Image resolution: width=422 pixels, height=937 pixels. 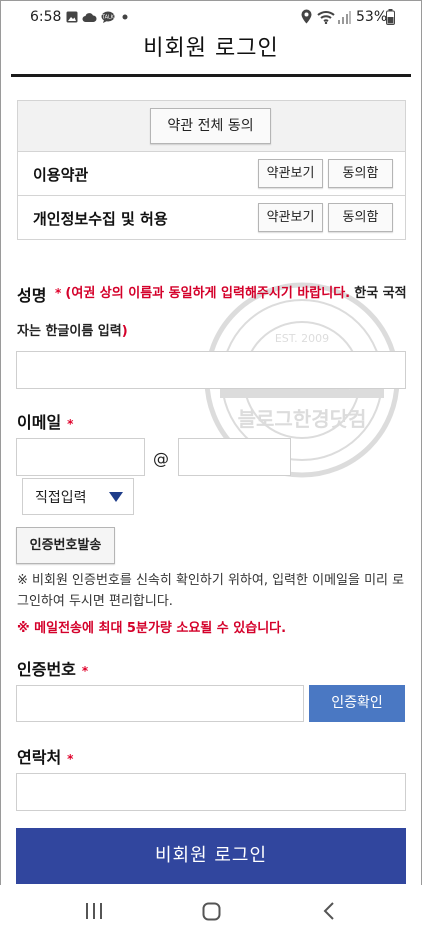 I want to click on status-time: 6:58, so click(x=46, y=17).